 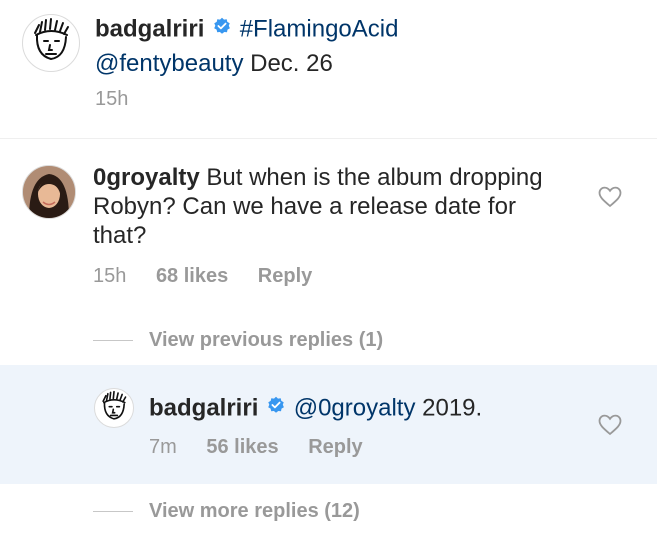 What do you see at coordinates (113, 340) in the screenshot?
I see `view-previous-line` at bounding box center [113, 340].